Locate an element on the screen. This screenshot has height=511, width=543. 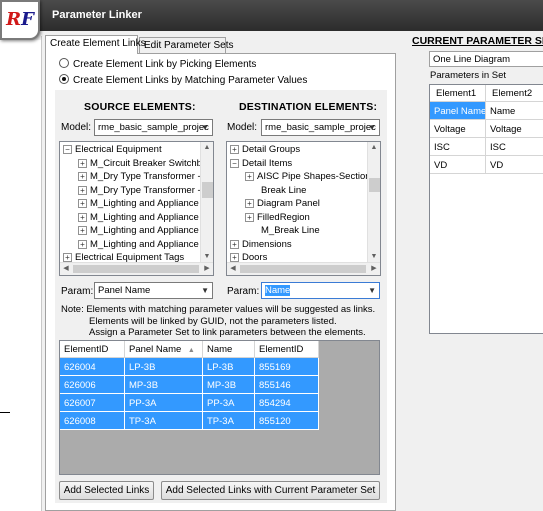
tree-item-label: M_Dry Type Transformer - is located at coordinates (145, 176).